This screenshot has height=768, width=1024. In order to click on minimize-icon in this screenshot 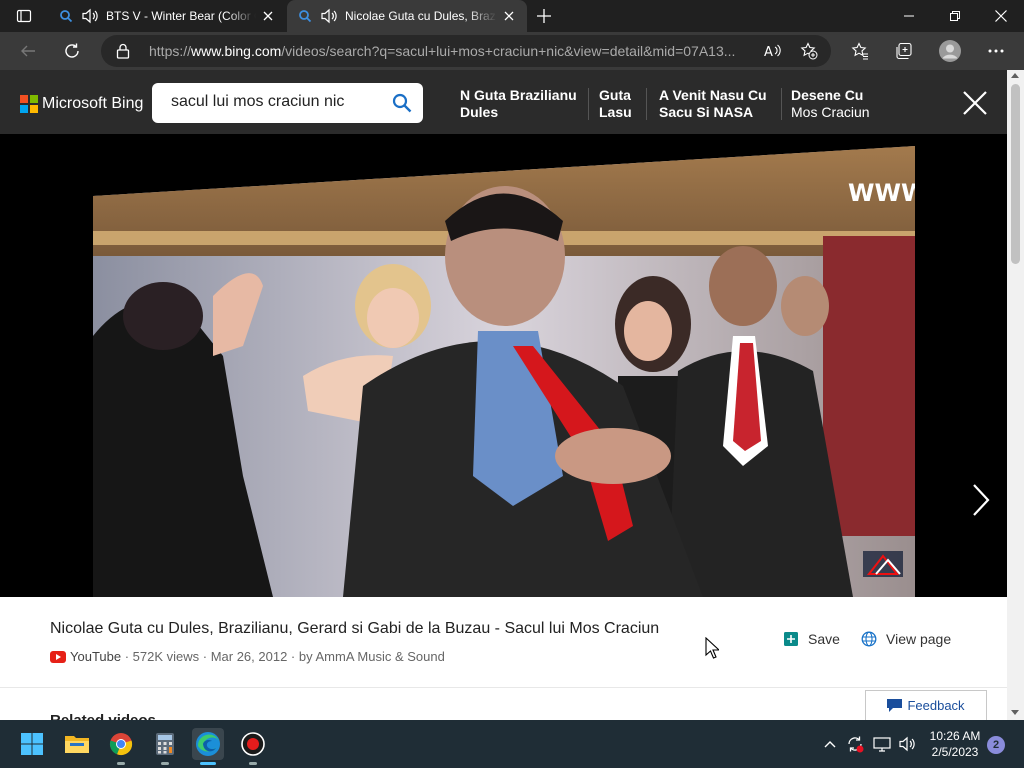, I will do `click(909, 16)`.